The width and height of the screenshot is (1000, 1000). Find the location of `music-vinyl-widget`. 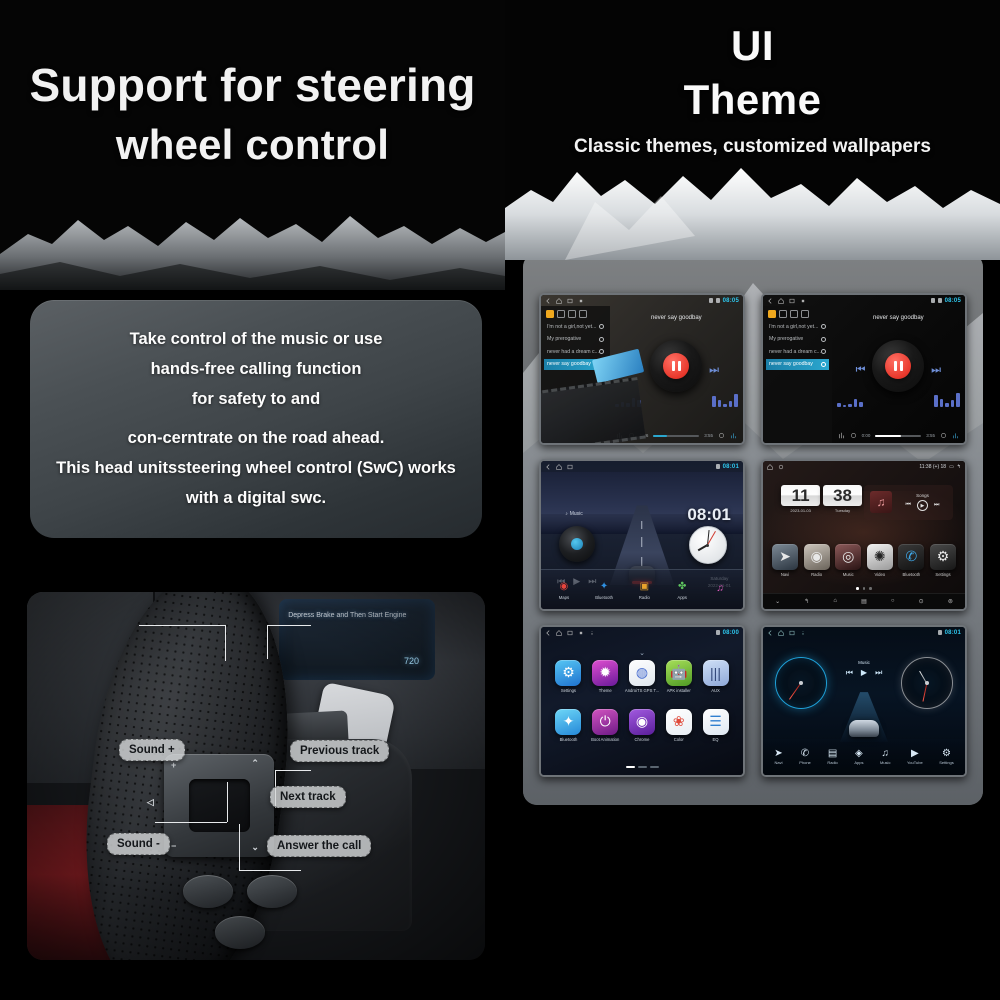

music-vinyl-widget is located at coordinates (577, 544).